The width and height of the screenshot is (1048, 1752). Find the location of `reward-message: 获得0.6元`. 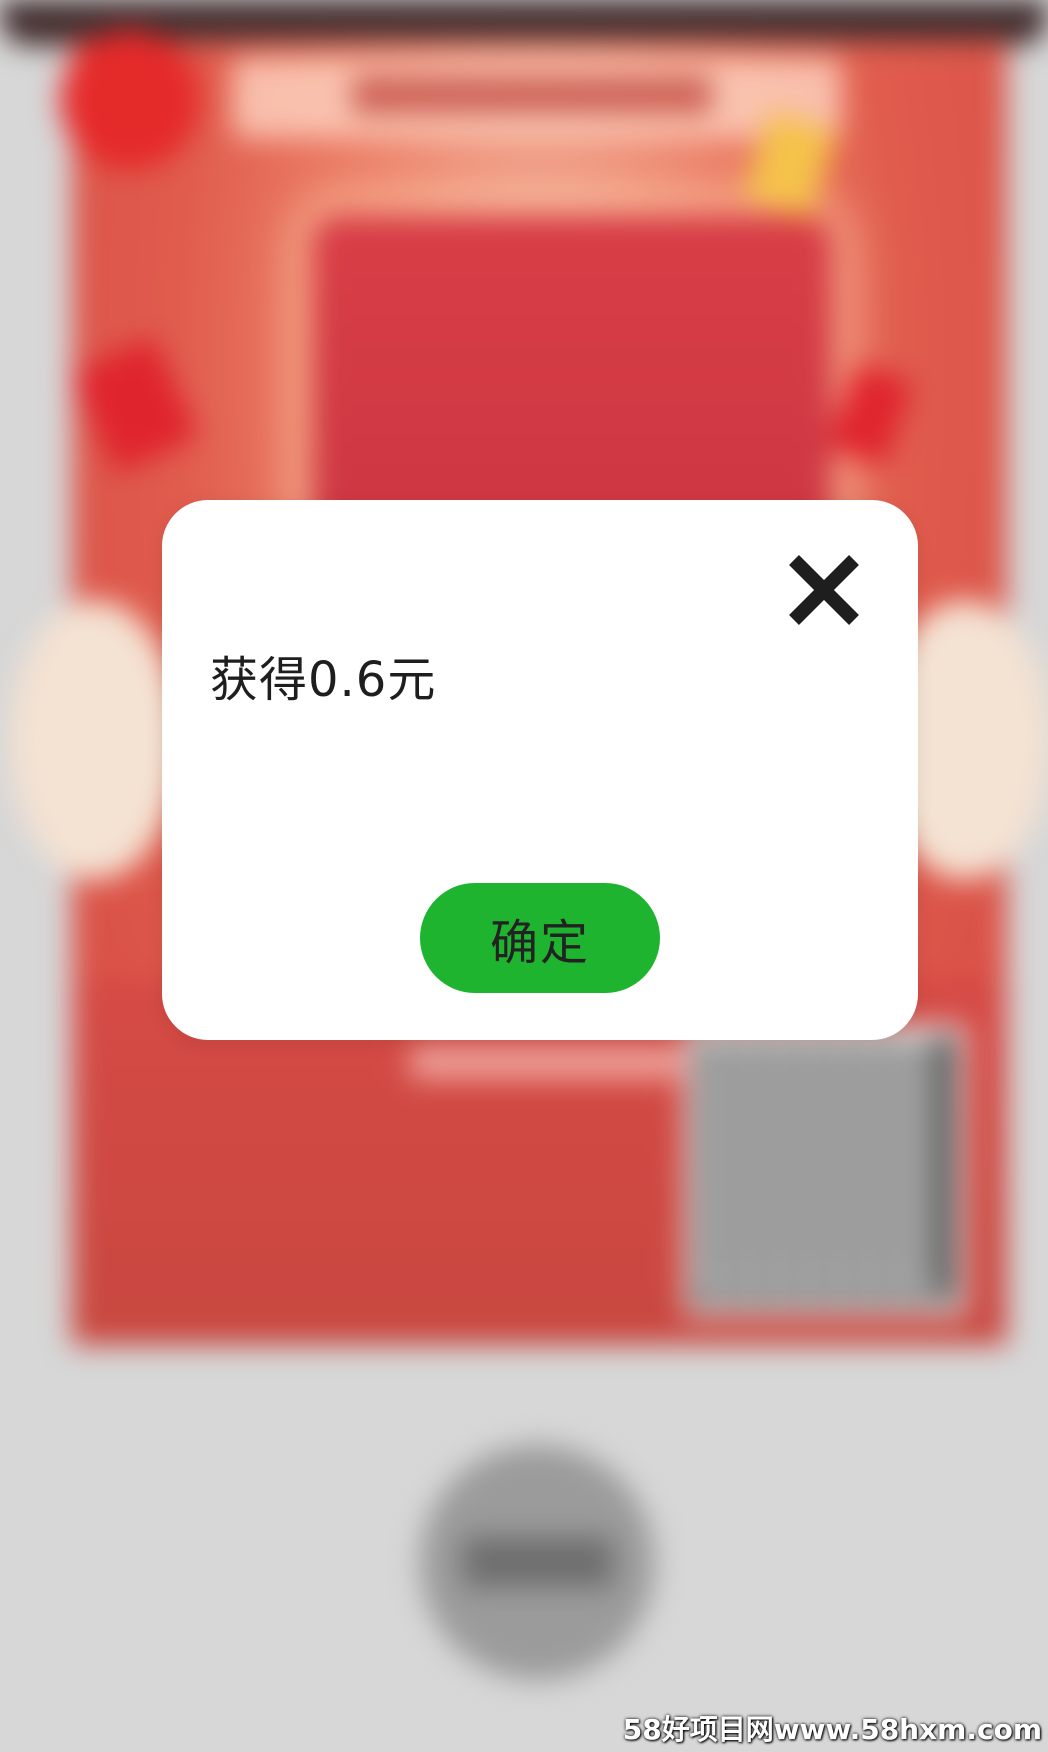

reward-message: 获得0.6元 is located at coordinates (323, 680).